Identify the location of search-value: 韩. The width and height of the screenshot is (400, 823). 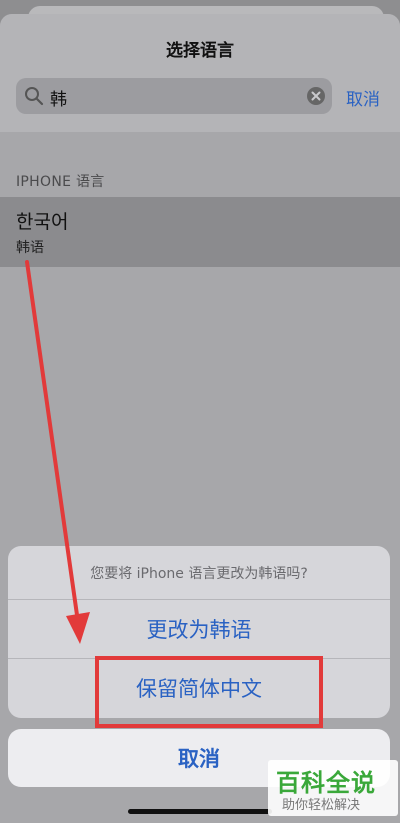
(58, 100).